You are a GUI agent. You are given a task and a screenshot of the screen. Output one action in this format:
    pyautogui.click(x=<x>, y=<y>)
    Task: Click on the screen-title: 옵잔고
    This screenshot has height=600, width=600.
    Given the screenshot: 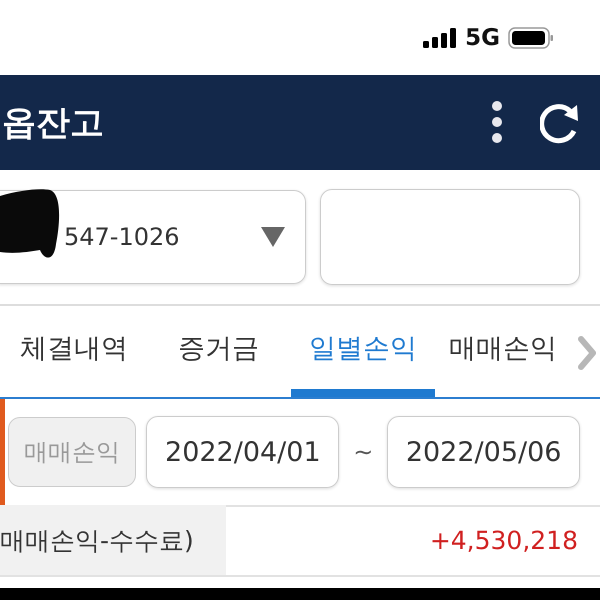 What is the action you would take?
    pyautogui.click(x=52, y=123)
    